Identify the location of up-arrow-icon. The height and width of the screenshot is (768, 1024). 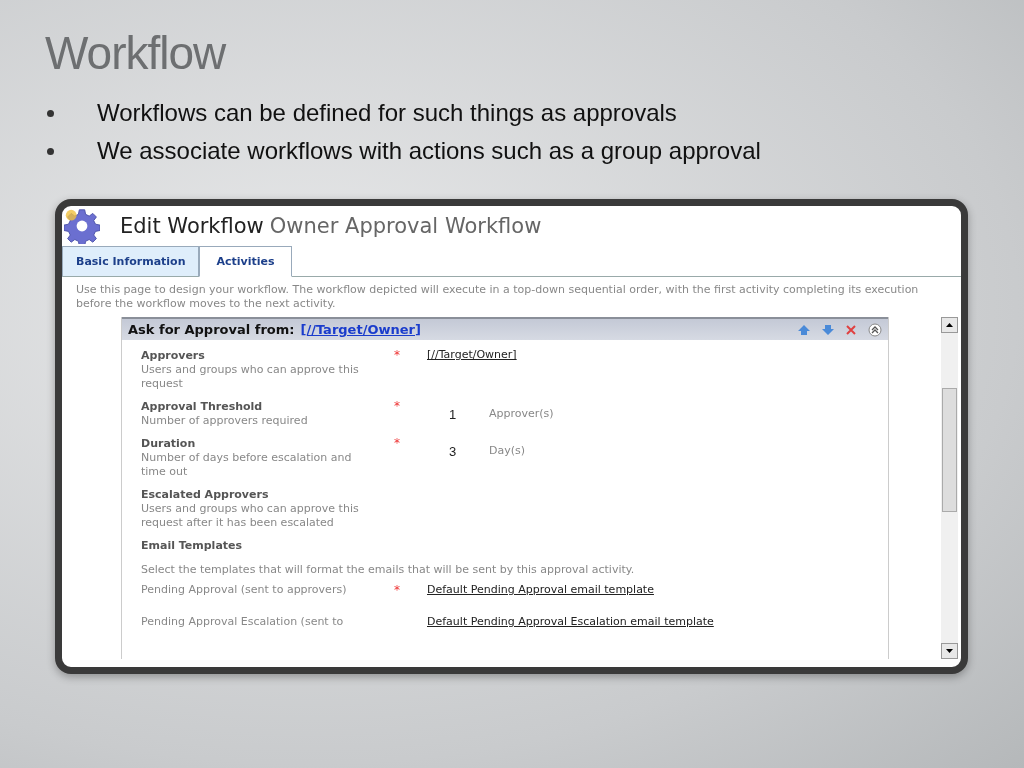
(949, 325).